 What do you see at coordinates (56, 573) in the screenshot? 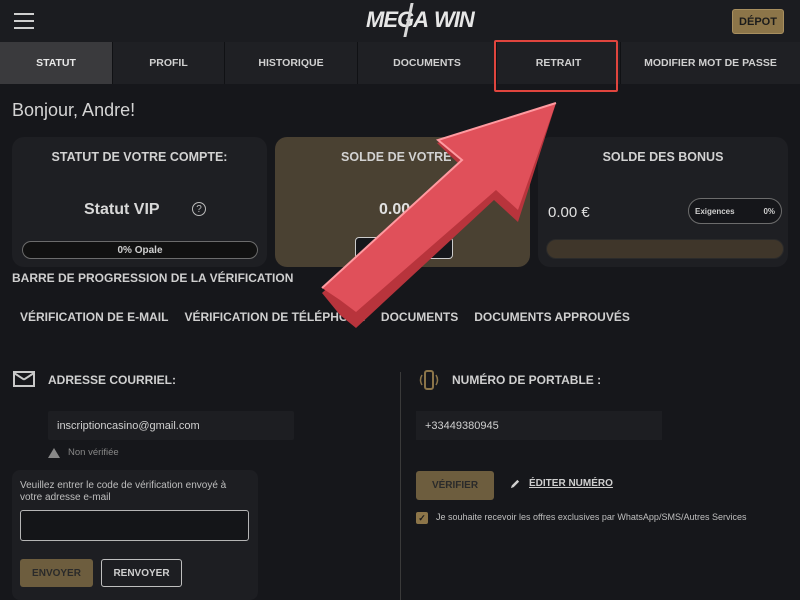
I see `send-button: ENVOYER` at bounding box center [56, 573].